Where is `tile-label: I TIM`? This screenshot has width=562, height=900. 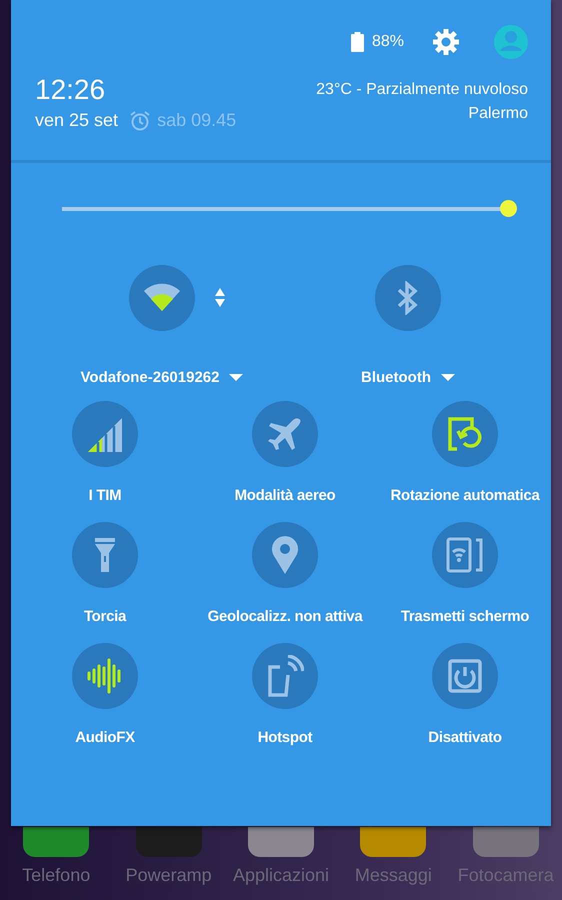
tile-label: I TIM is located at coordinates (105, 495).